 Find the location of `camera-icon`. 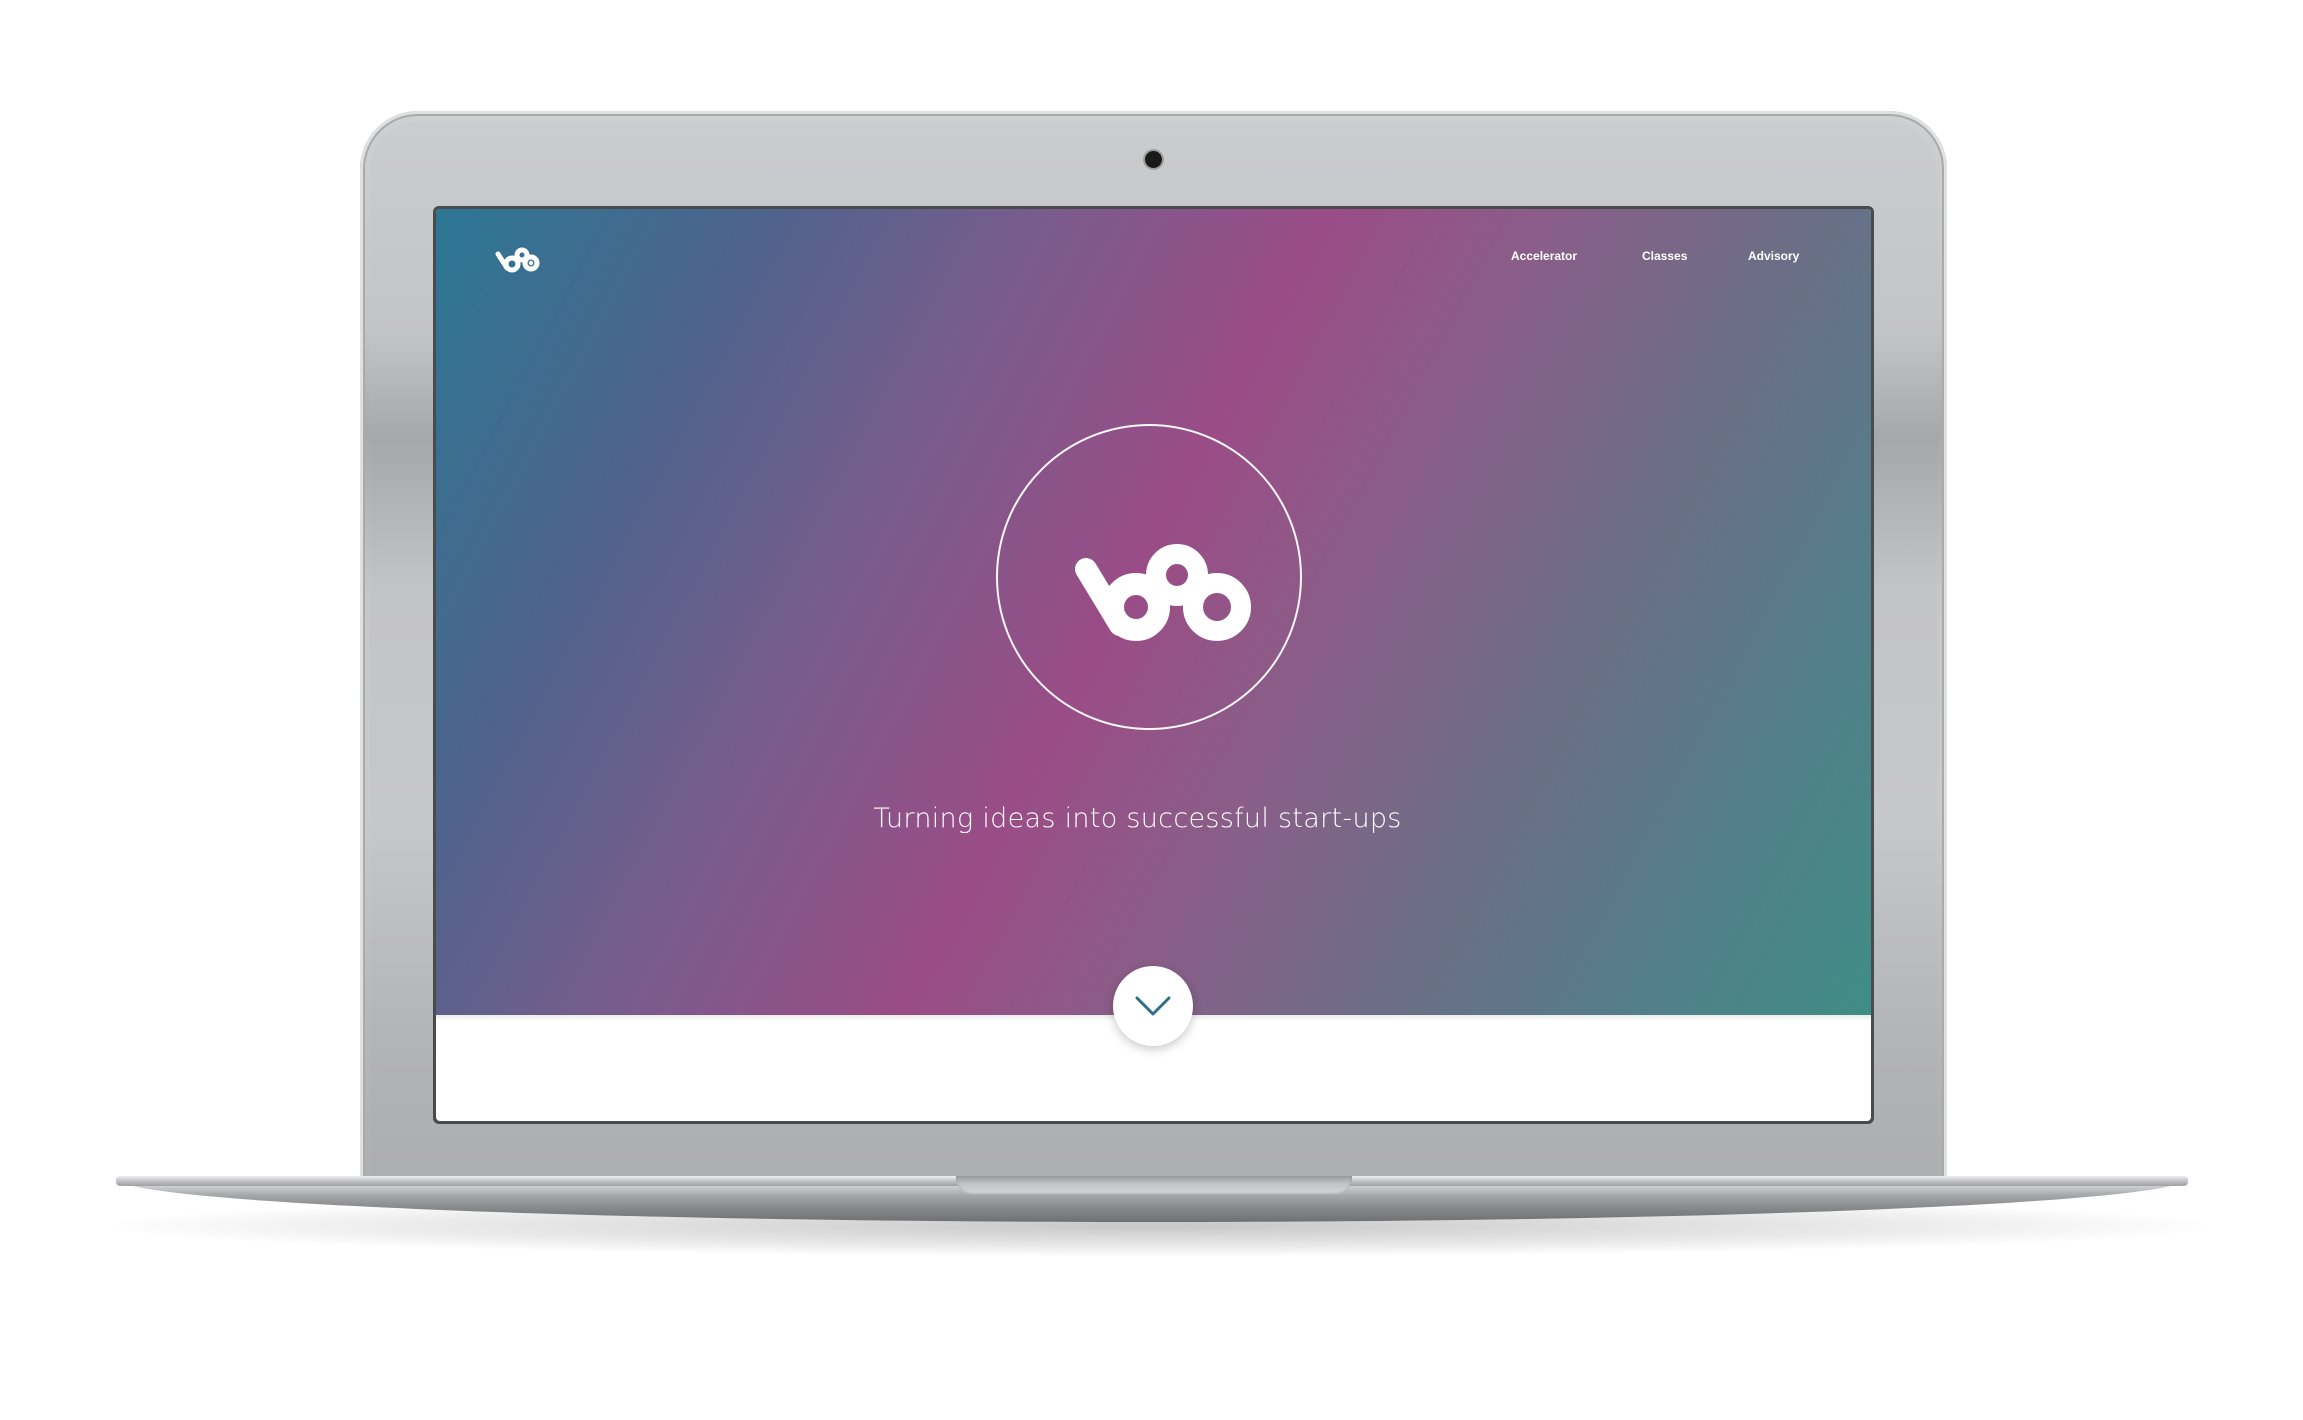

camera-icon is located at coordinates (1153, 159).